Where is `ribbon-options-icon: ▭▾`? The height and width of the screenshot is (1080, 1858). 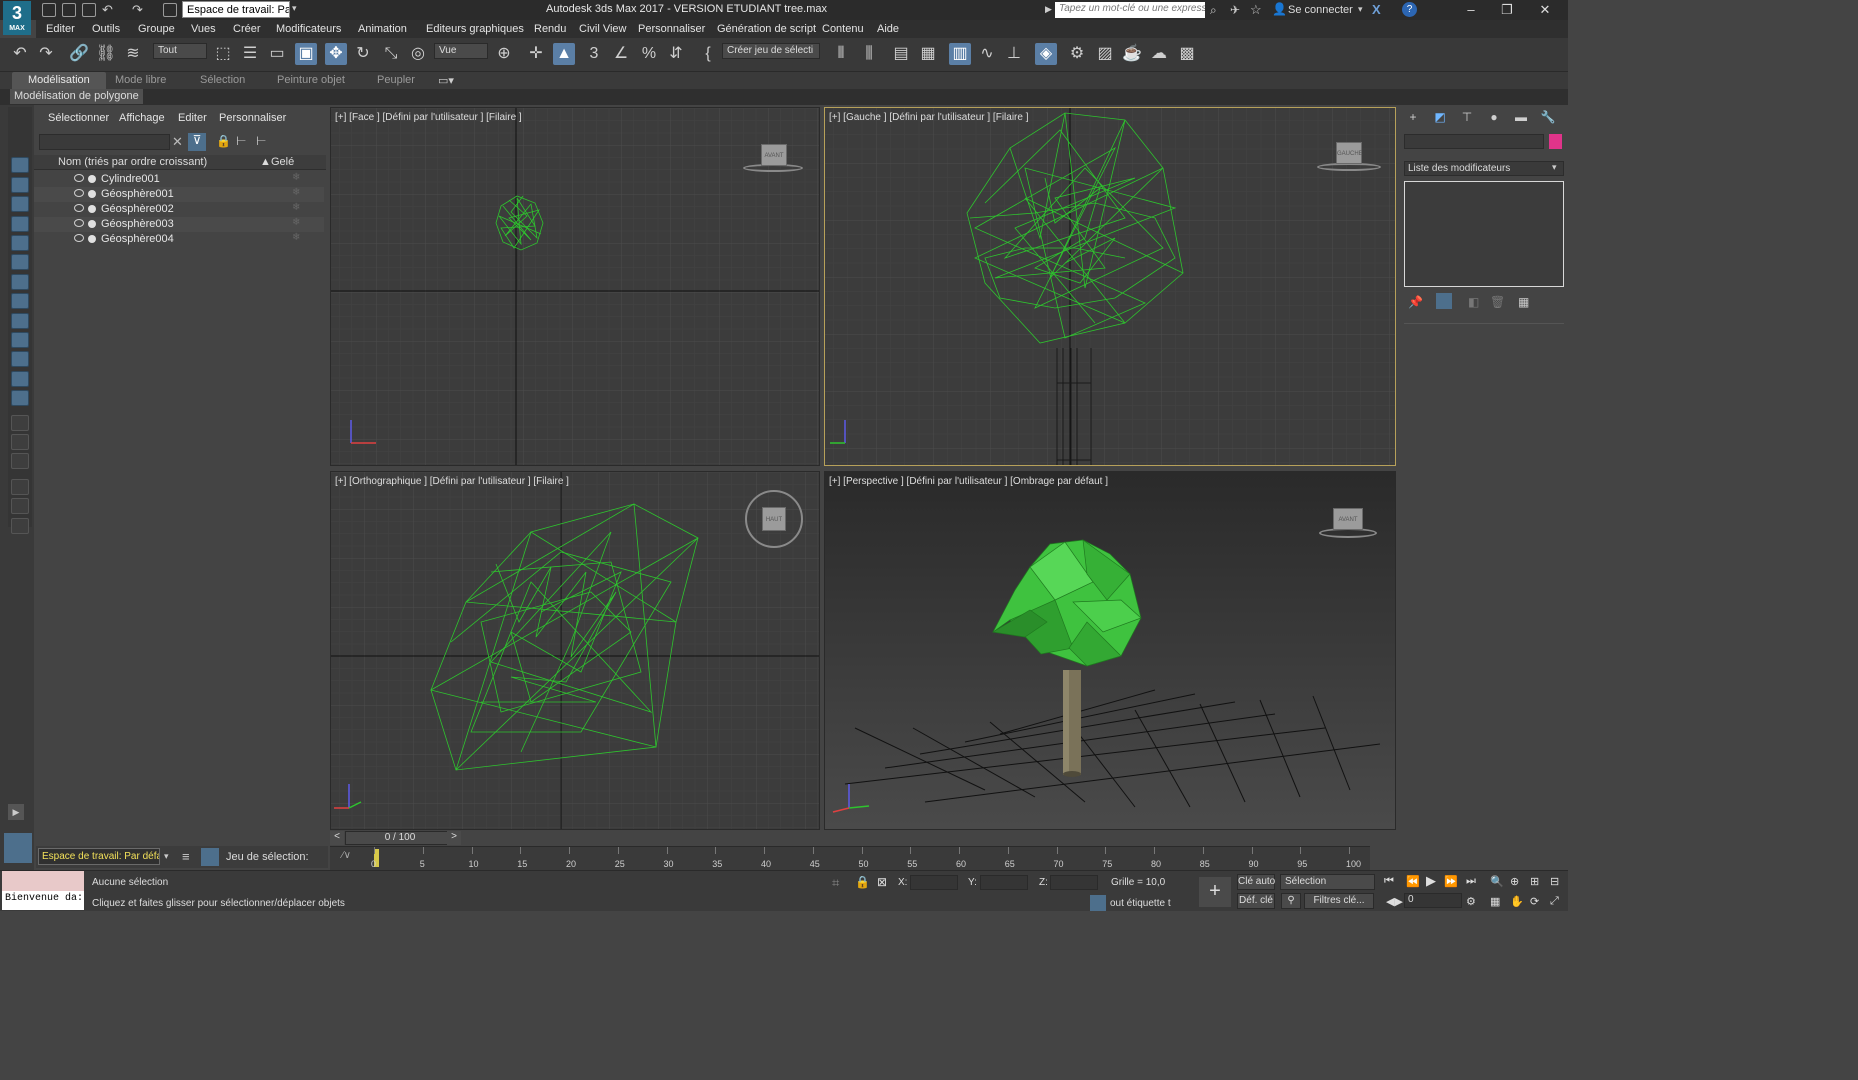
ribbon-options-icon: ▭▾ is located at coordinates (446, 80).